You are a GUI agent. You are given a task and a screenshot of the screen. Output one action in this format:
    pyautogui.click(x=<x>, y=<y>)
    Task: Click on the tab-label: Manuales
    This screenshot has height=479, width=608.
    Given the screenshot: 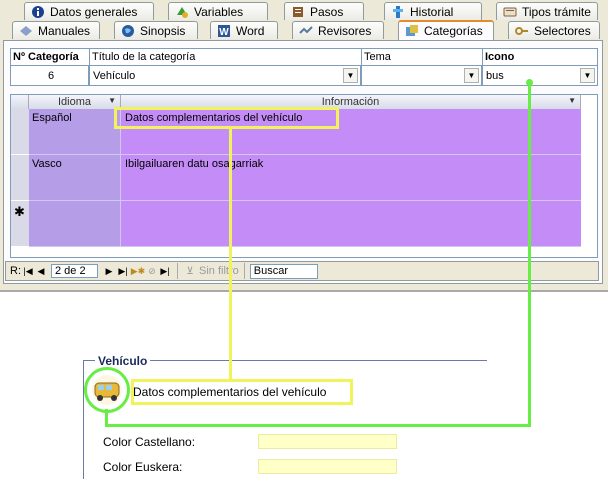 What is the action you would take?
    pyautogui.click(x=64, y=30)
    